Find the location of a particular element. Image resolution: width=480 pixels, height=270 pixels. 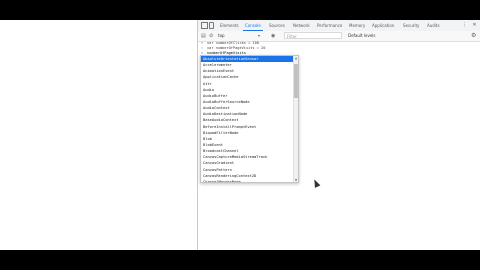

more-options-icon: ⋮ is located at coordinates (464, 25).